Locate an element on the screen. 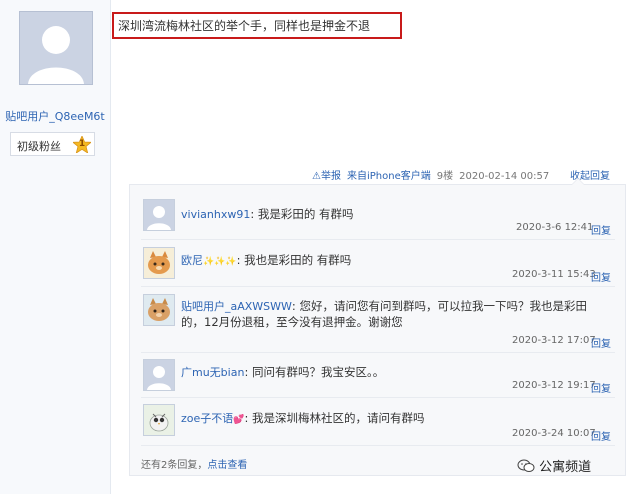  sparkle-icon: ✨✨✨ is located at coordinates (220, 262).